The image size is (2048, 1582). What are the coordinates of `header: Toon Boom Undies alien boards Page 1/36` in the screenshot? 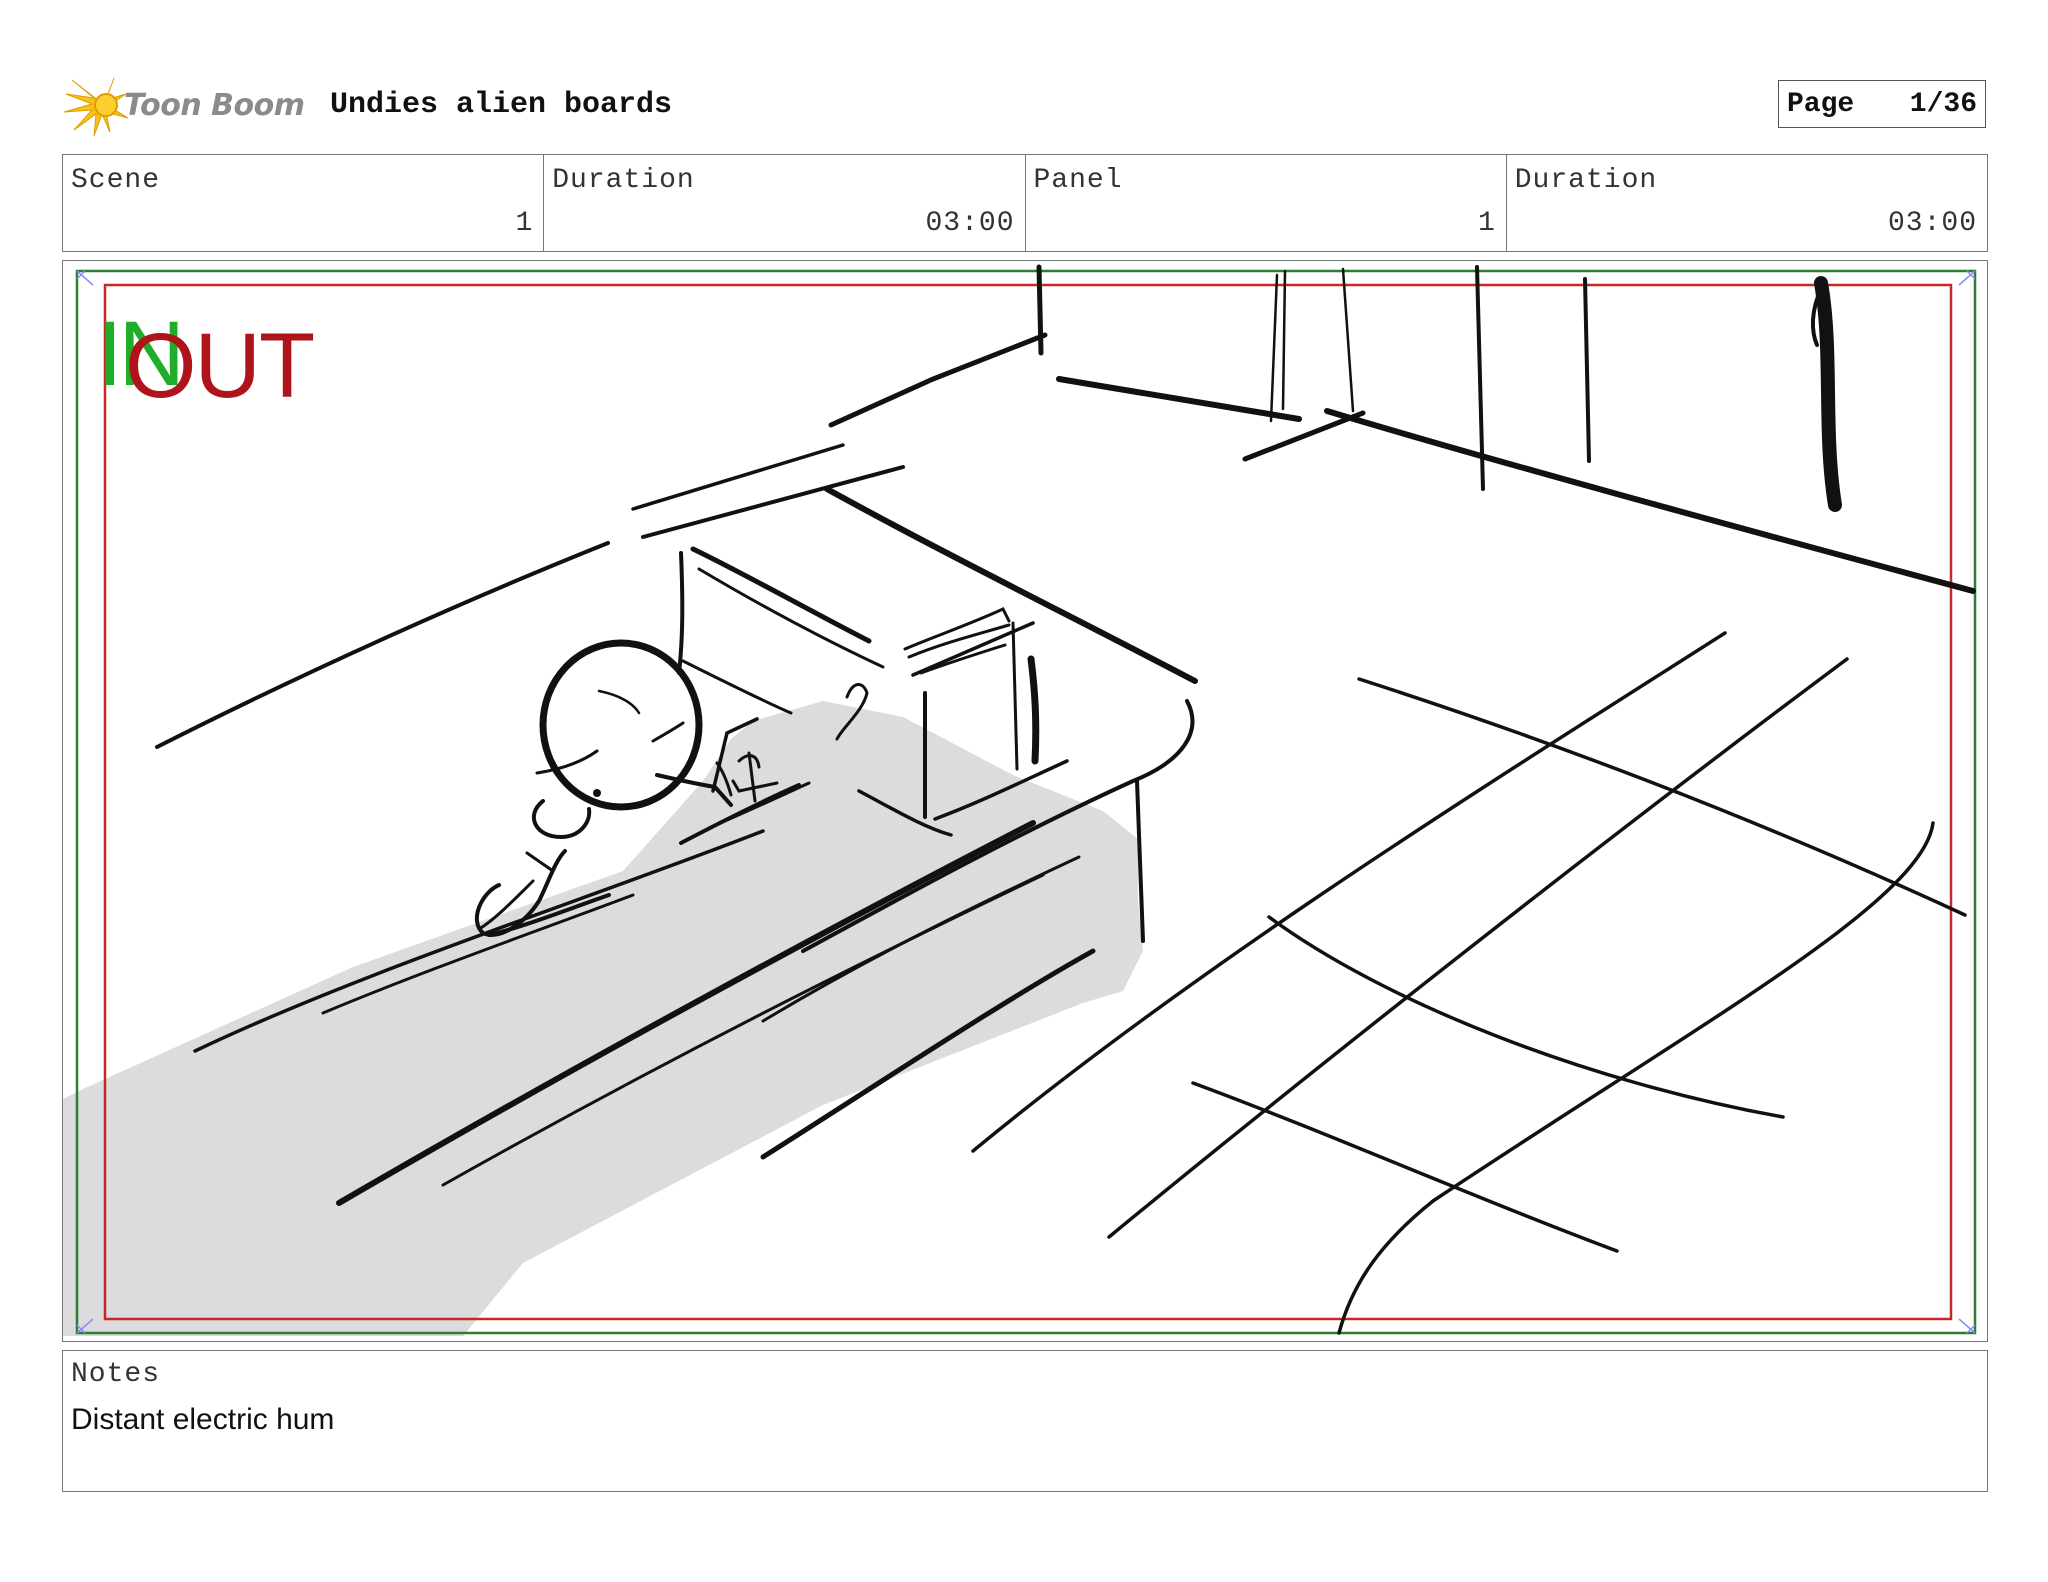 It's located at (1025, 105).